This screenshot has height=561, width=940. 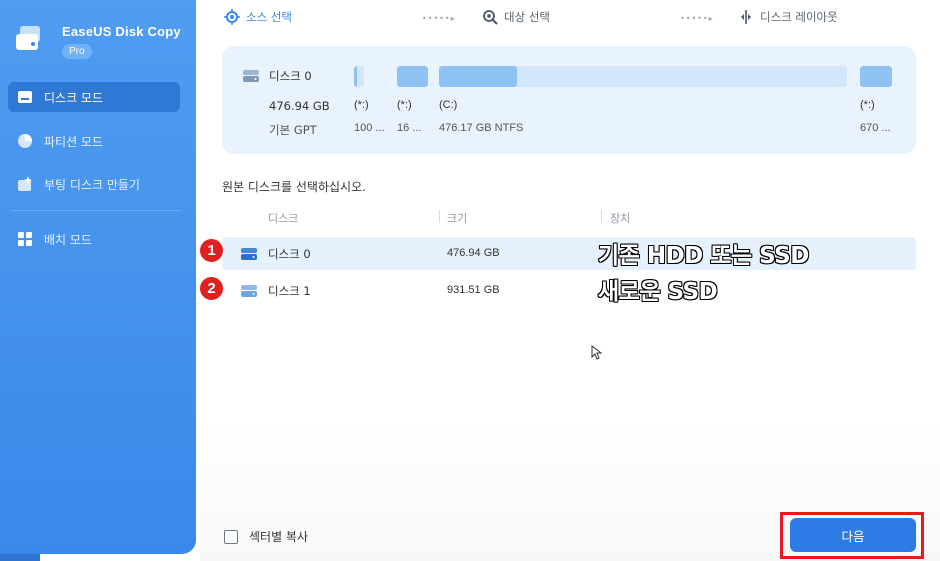 I want to click on sidebar-item-disk-mode: 디스크 모드, so click(x=94, y=97).